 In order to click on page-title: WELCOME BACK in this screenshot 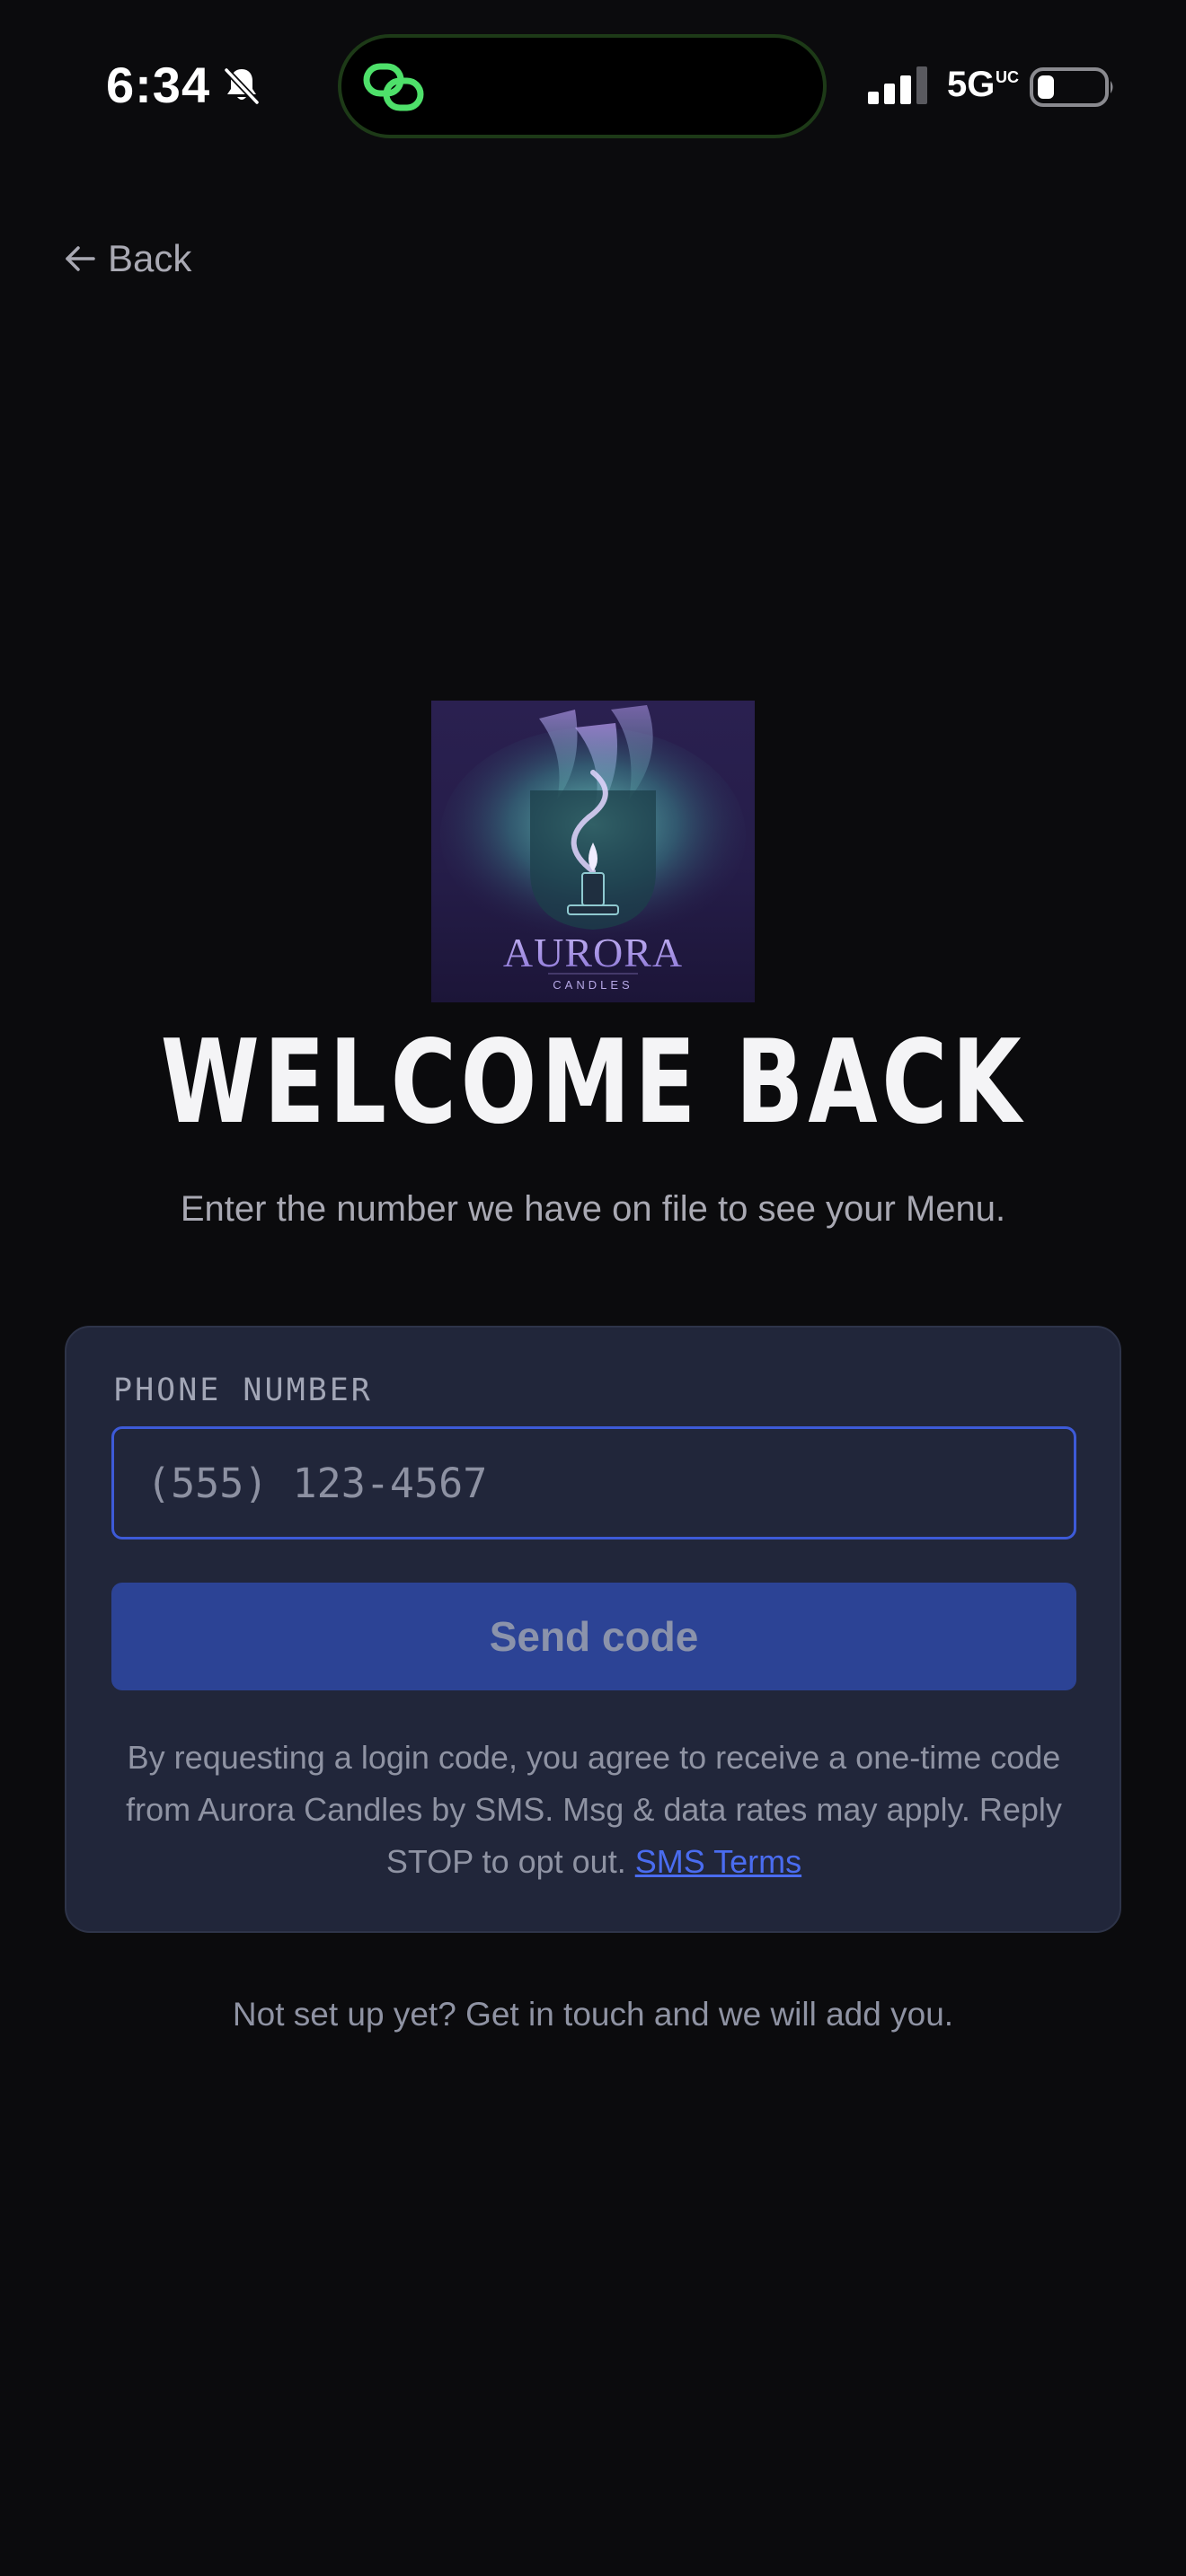, I will do `click(593, 1083)`.